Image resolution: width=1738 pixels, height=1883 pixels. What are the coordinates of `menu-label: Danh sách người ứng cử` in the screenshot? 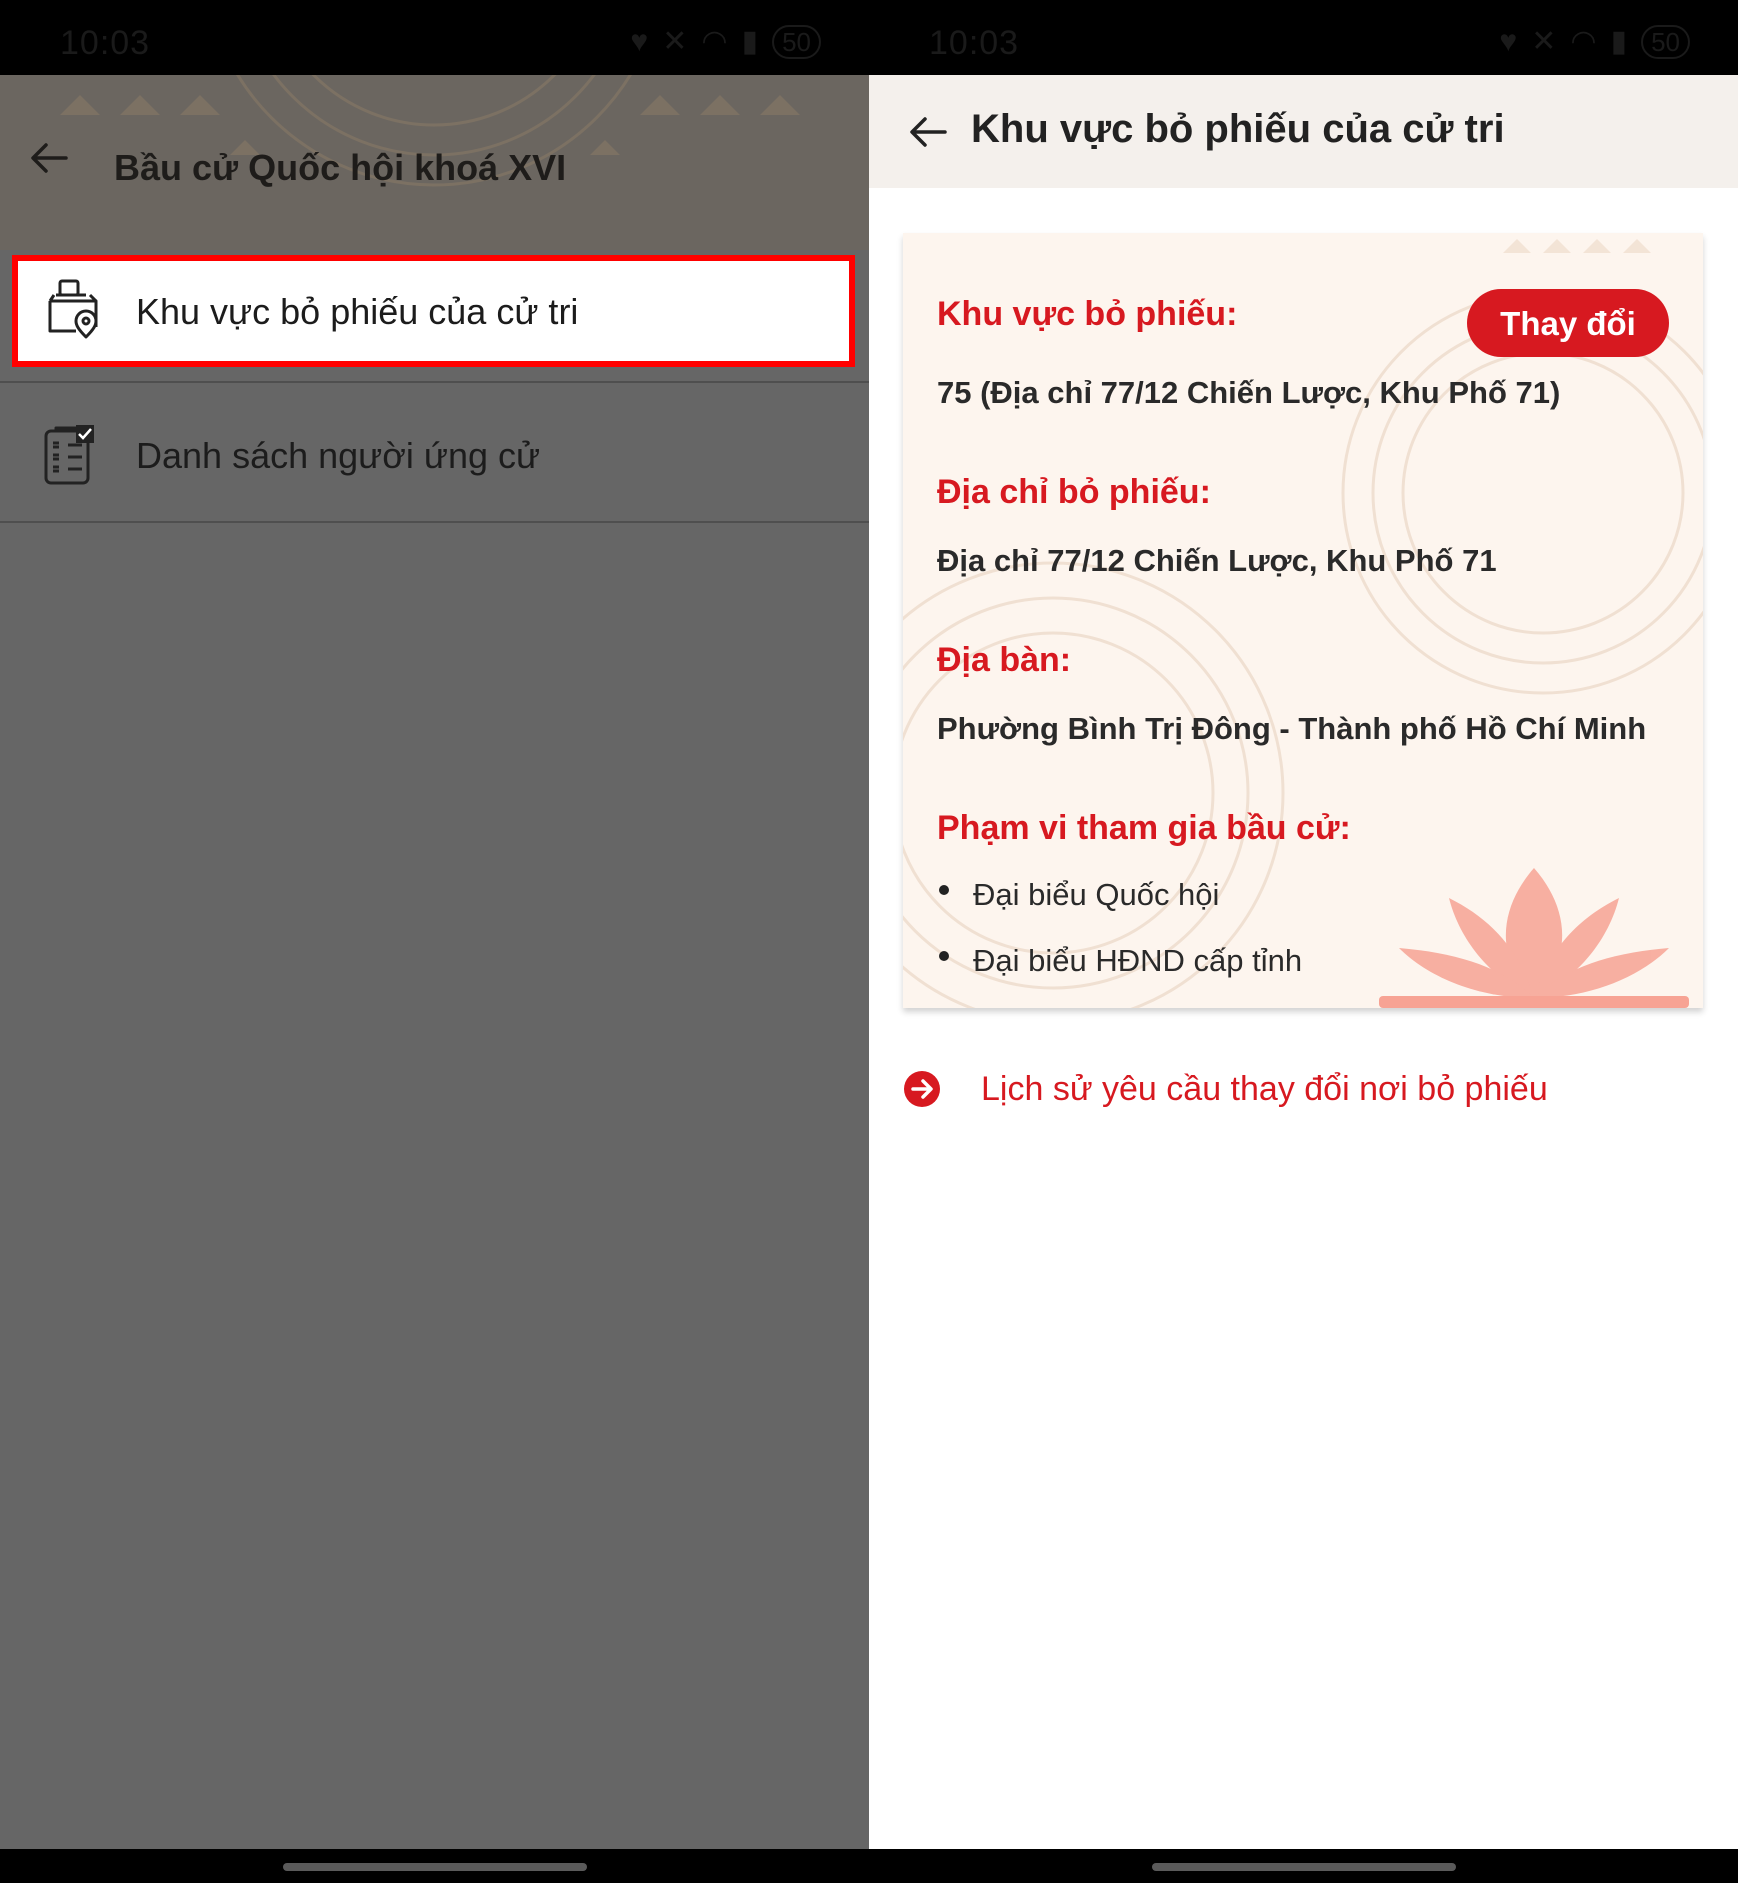 It's located at (338, 455).